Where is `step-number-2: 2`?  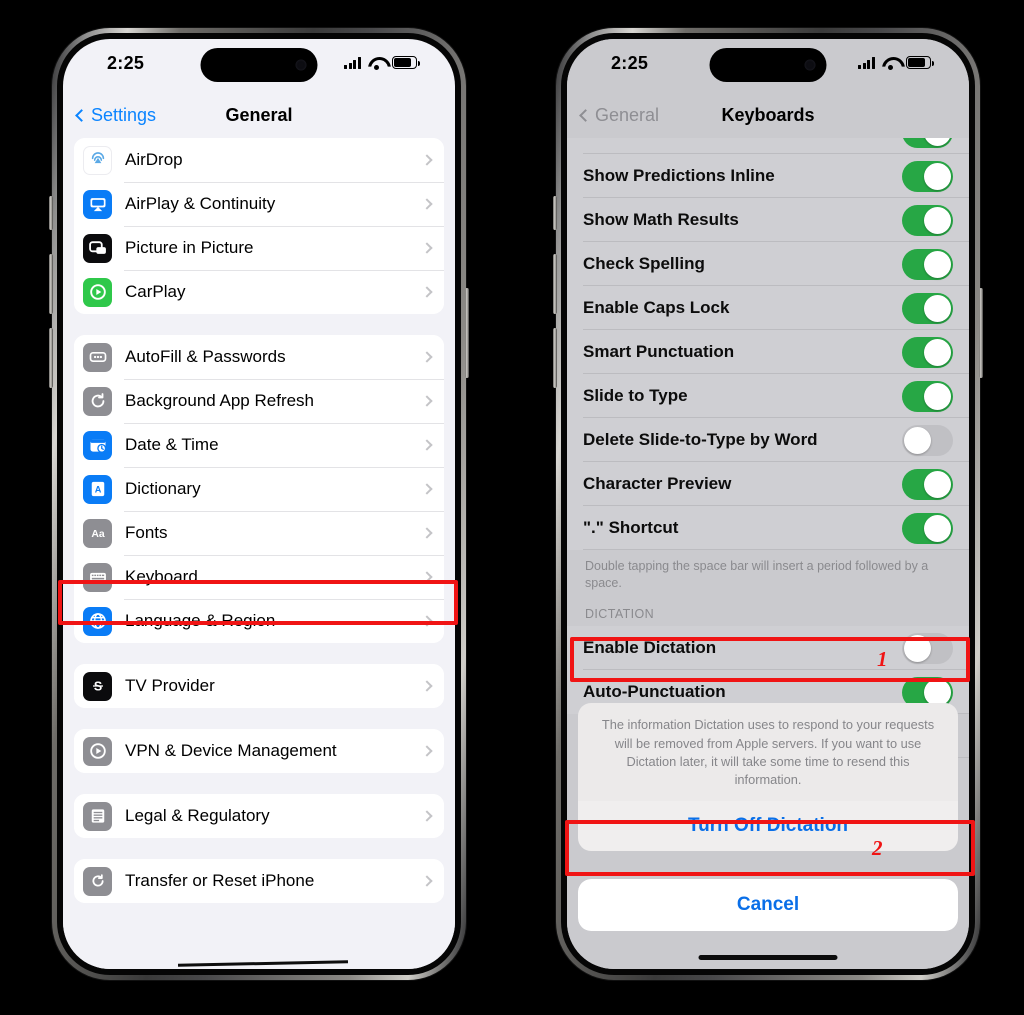
step-number-2: 2 is located at coordinates (877, 848).